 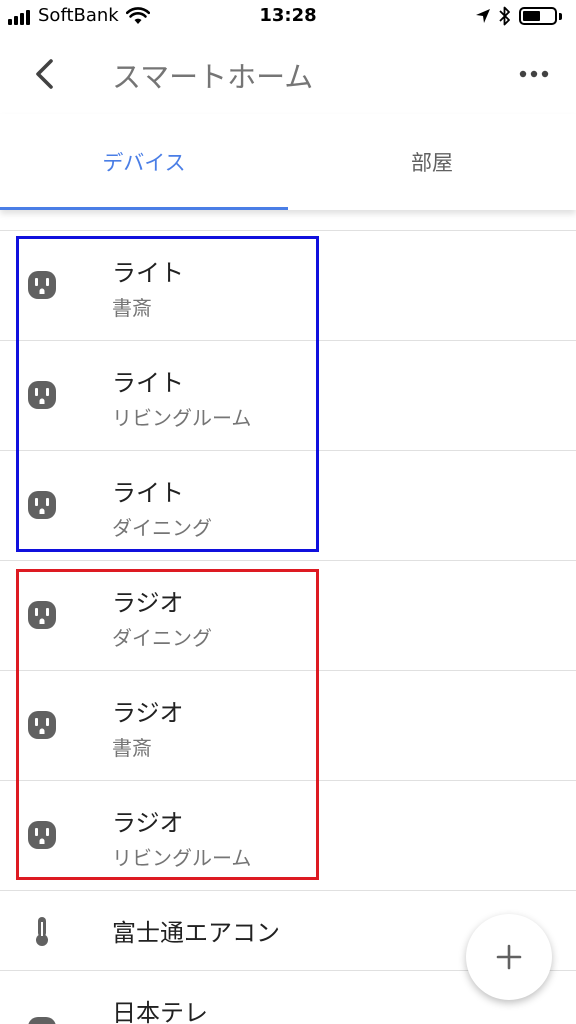 I want to click on device-item-radio-dining: ラジオ ダイニング, so click(x=288, y=615).